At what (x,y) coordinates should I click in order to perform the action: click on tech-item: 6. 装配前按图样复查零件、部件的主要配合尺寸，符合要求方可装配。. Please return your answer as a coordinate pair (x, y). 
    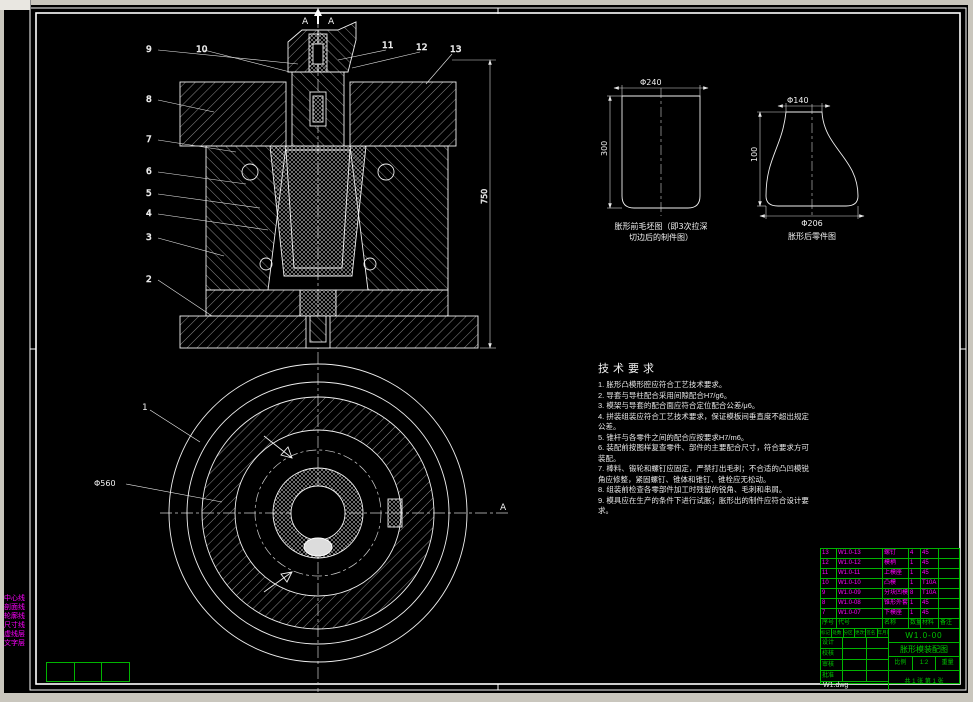
    Looking at the image, I should click on (703, 453).